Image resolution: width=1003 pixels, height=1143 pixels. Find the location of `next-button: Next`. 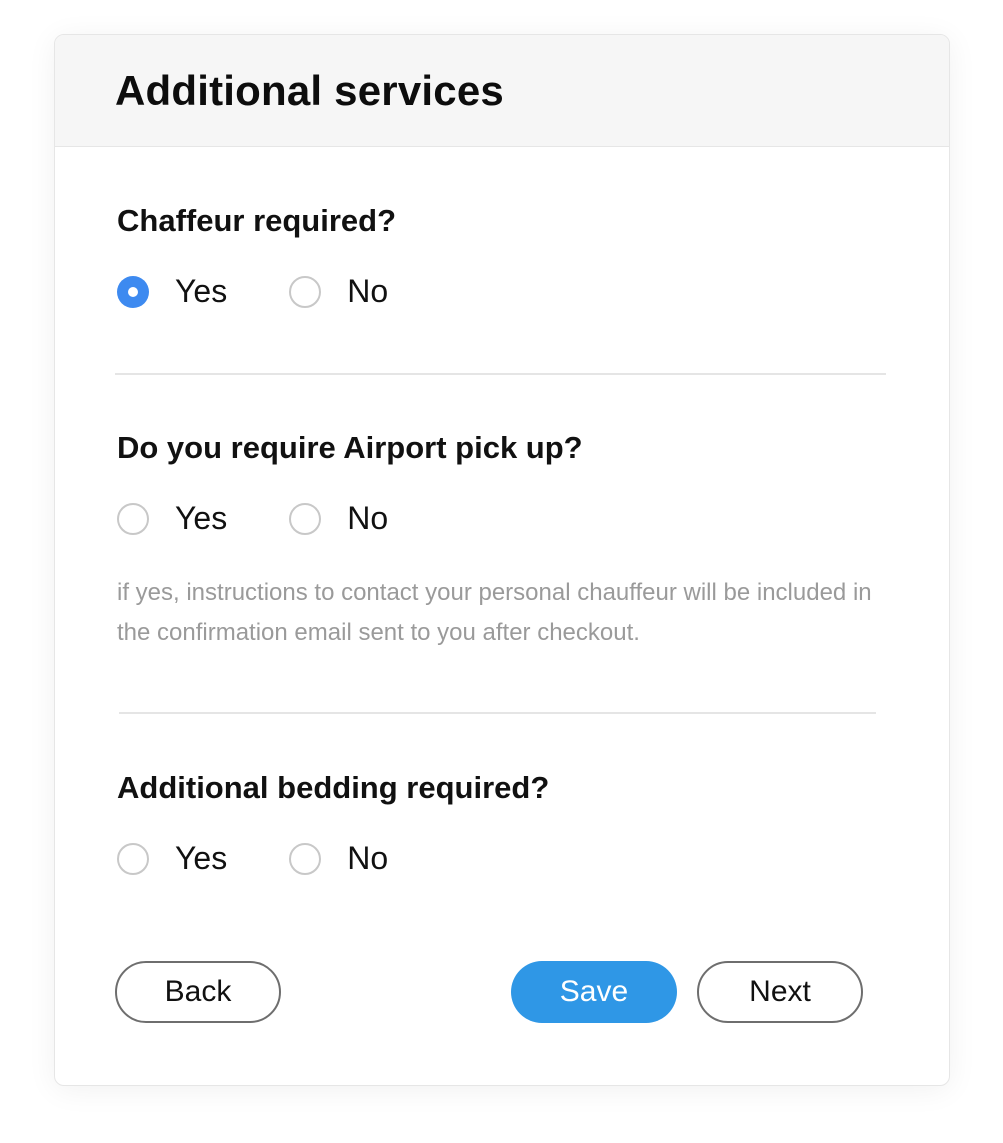

next-button: Next is located at coordinates (780, 992).